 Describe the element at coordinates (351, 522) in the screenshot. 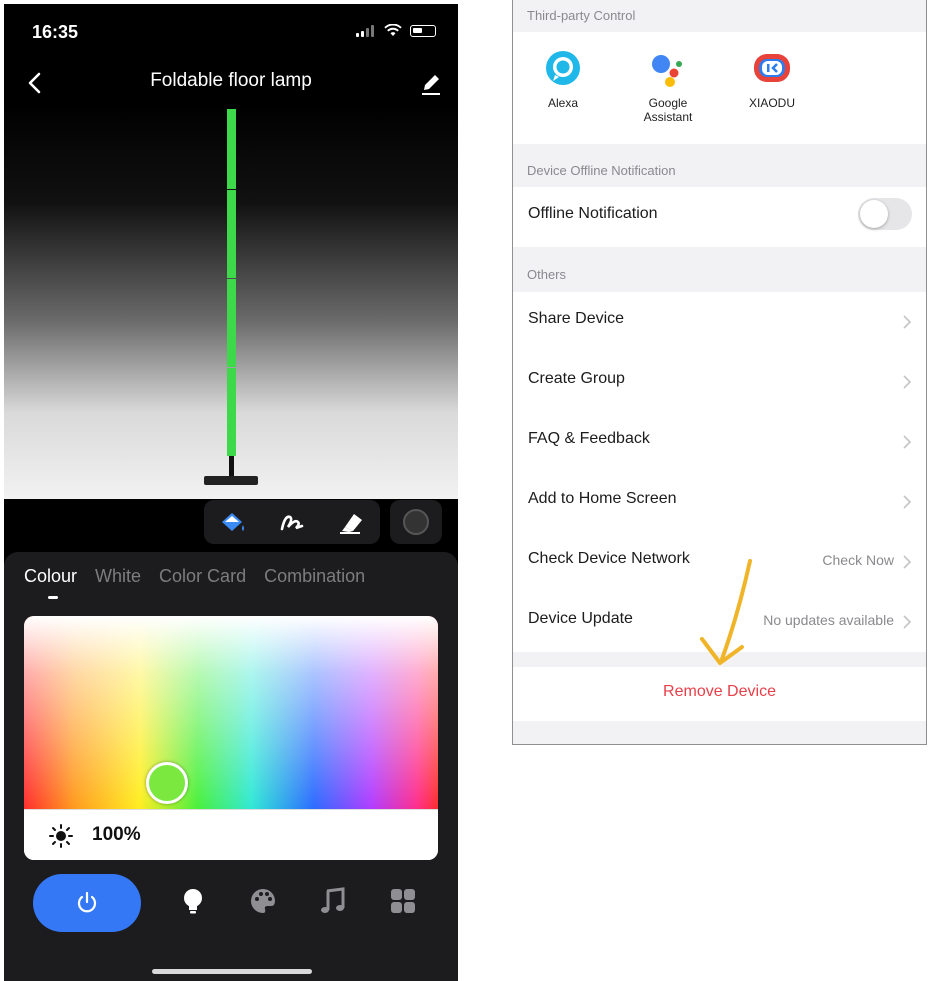

I see `eraser-icon` at that location.